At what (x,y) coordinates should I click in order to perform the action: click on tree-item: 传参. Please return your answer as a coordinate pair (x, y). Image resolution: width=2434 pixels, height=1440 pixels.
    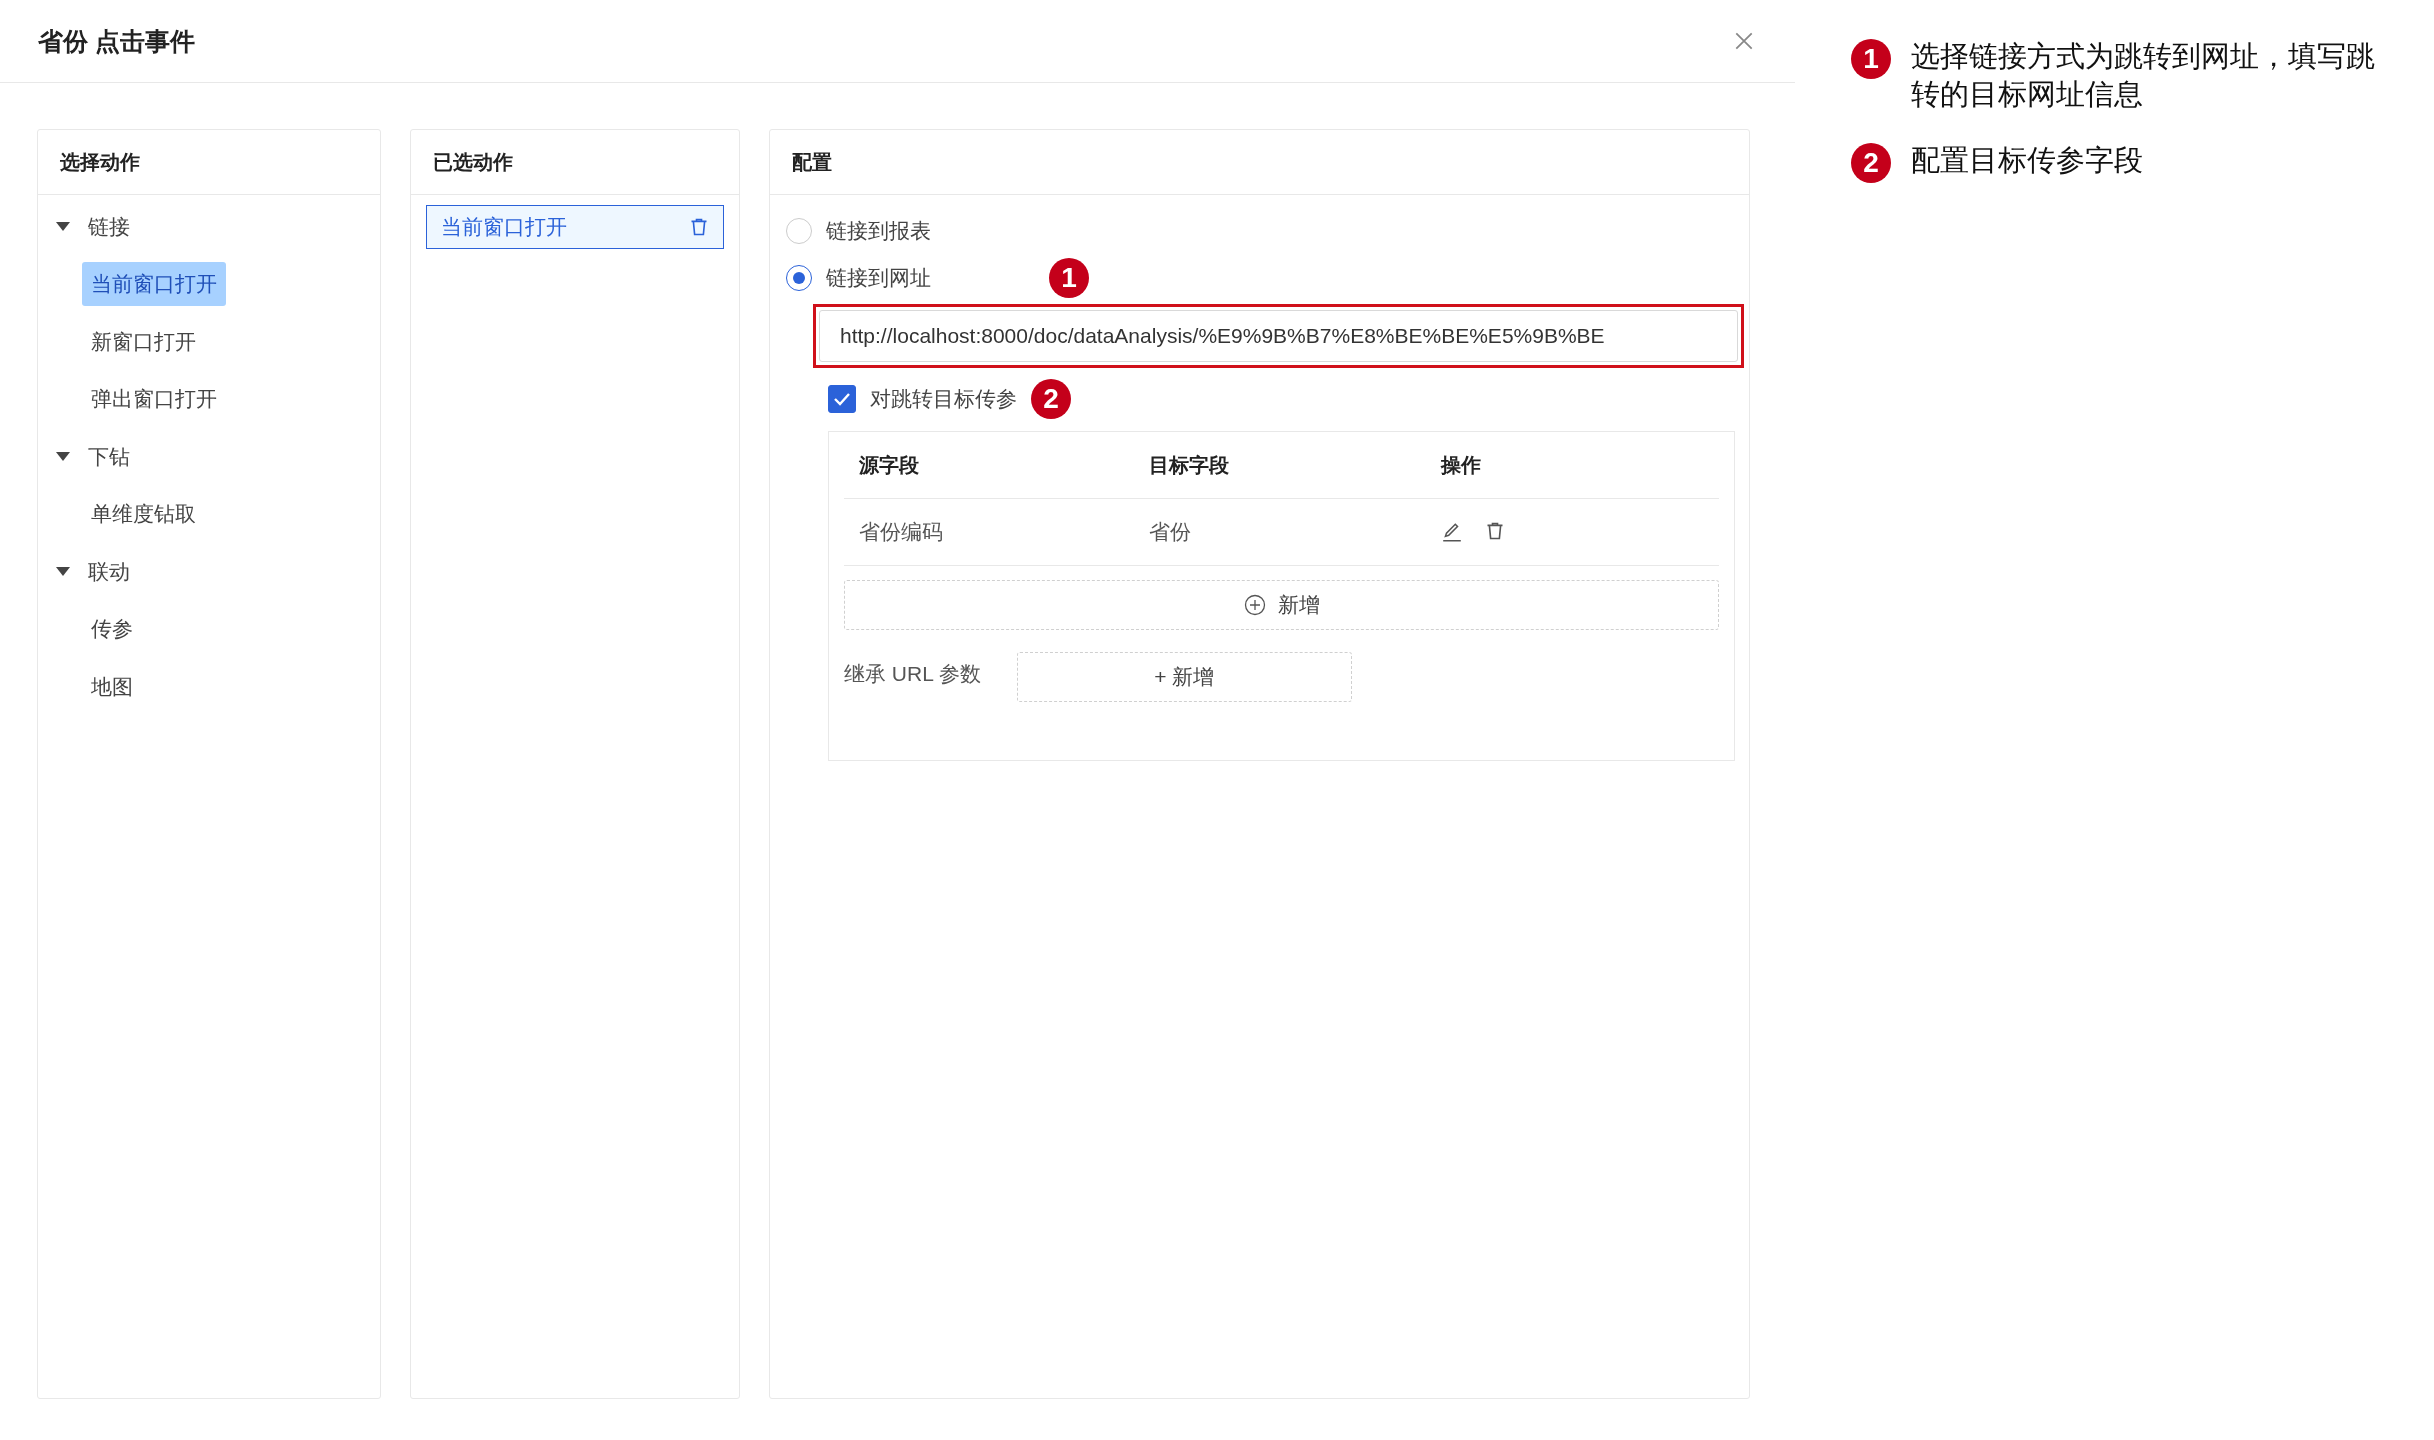
    Looking at the image, I should click on (112, 629).